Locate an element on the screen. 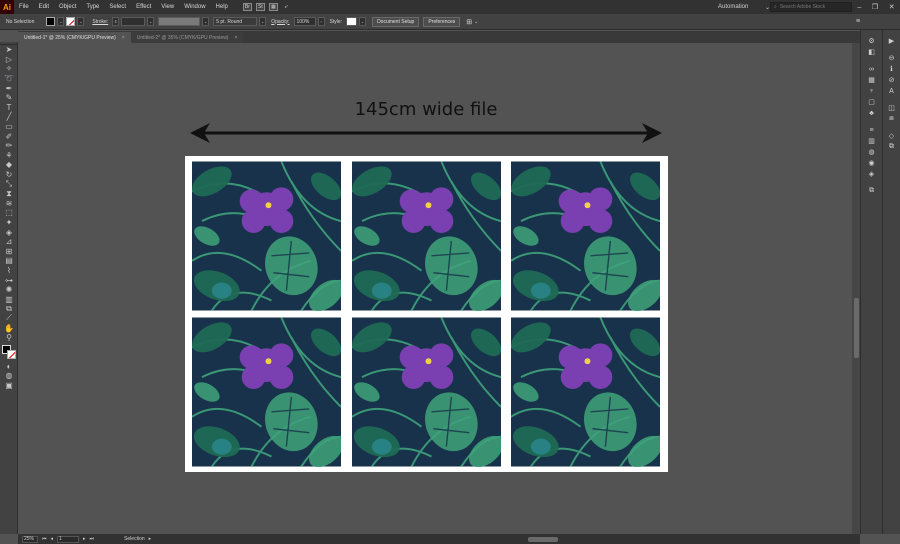 Image resolution: width=900 pixels, height=544 pixels. bridge-icon: Br is located at coordinates (247, 7).